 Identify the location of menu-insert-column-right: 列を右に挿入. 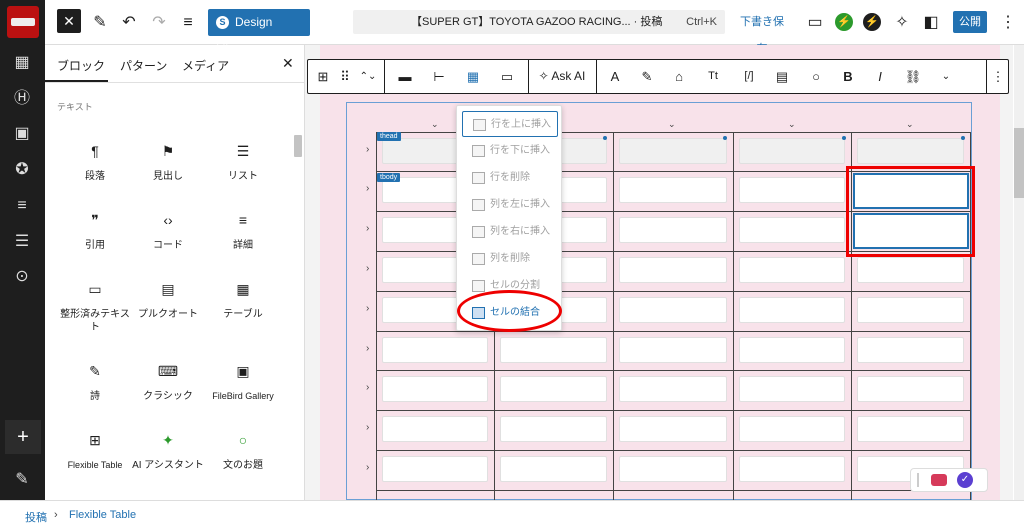
(510, 232).